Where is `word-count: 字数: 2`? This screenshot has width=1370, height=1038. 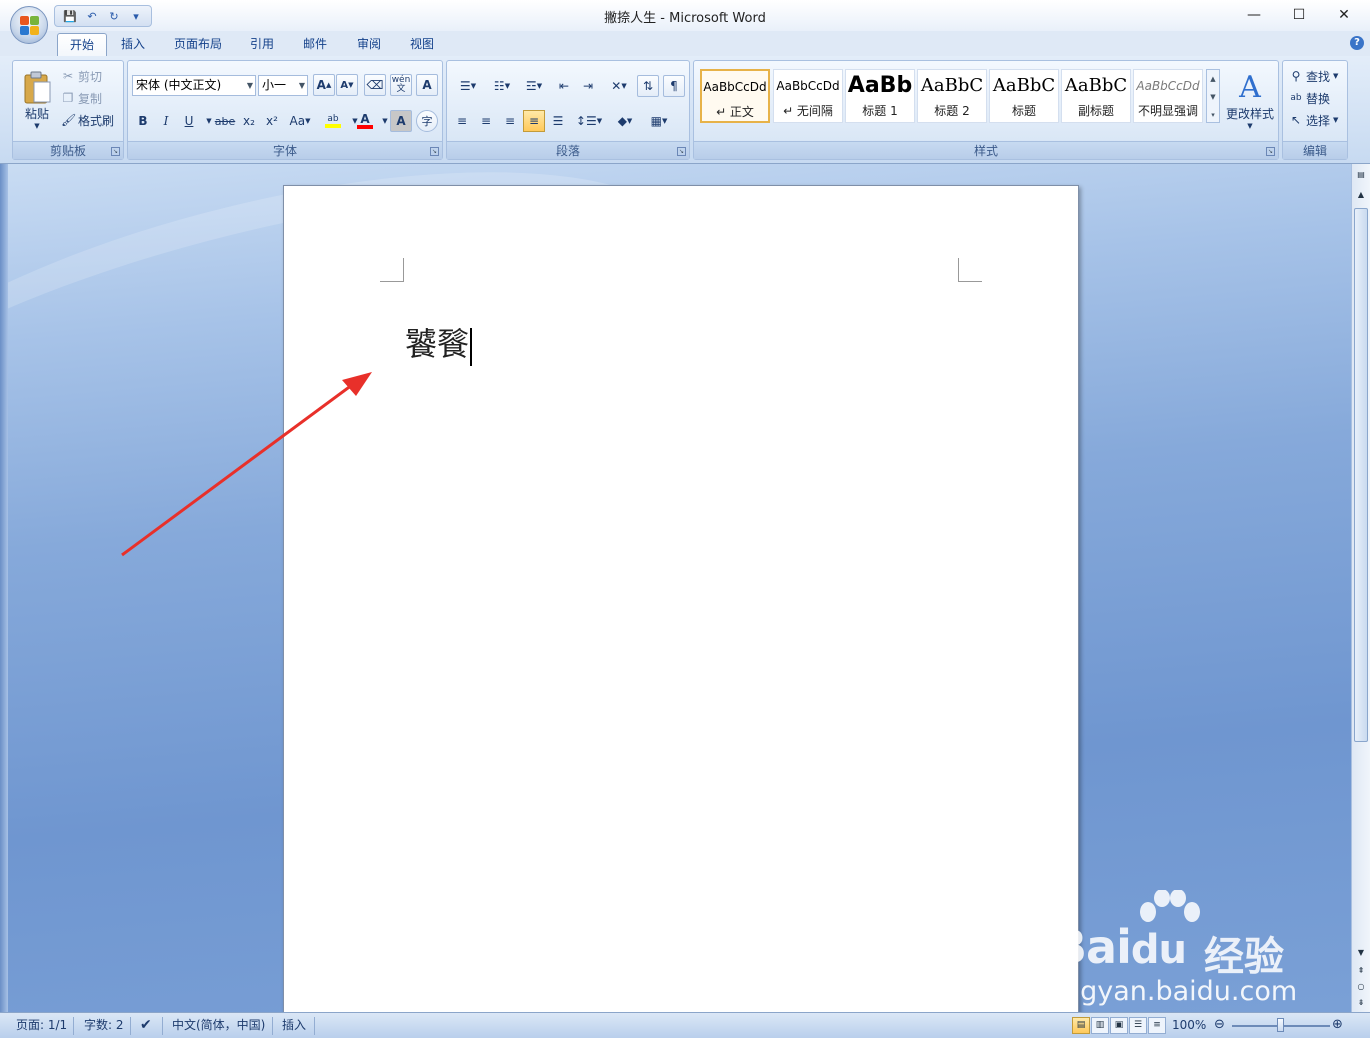 word-count: 字数: 2 is located at coordinates (104, 1025).